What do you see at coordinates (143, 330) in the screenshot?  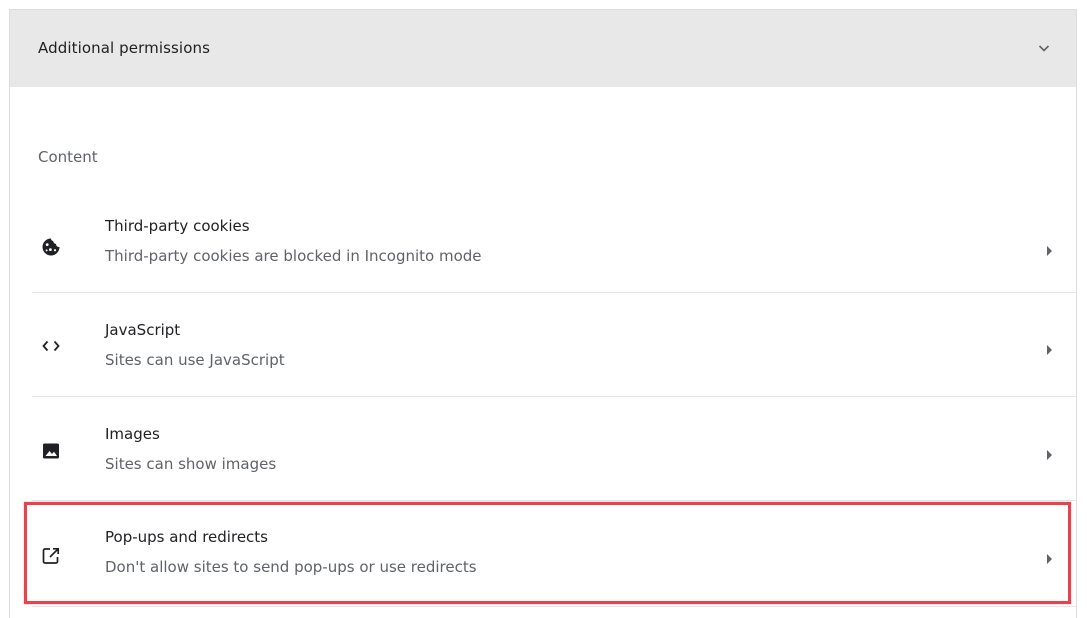 I see `javascript-title: JavaScript` at bounding box center [143, 330].